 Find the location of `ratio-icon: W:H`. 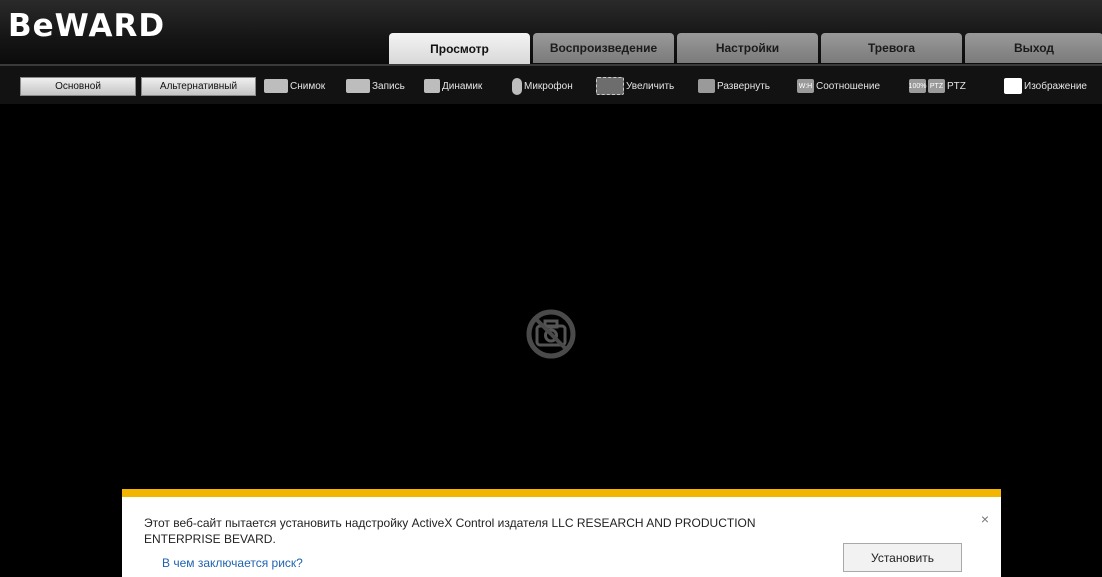

ratio-icon: W:H is located at coordinates (805, 86).